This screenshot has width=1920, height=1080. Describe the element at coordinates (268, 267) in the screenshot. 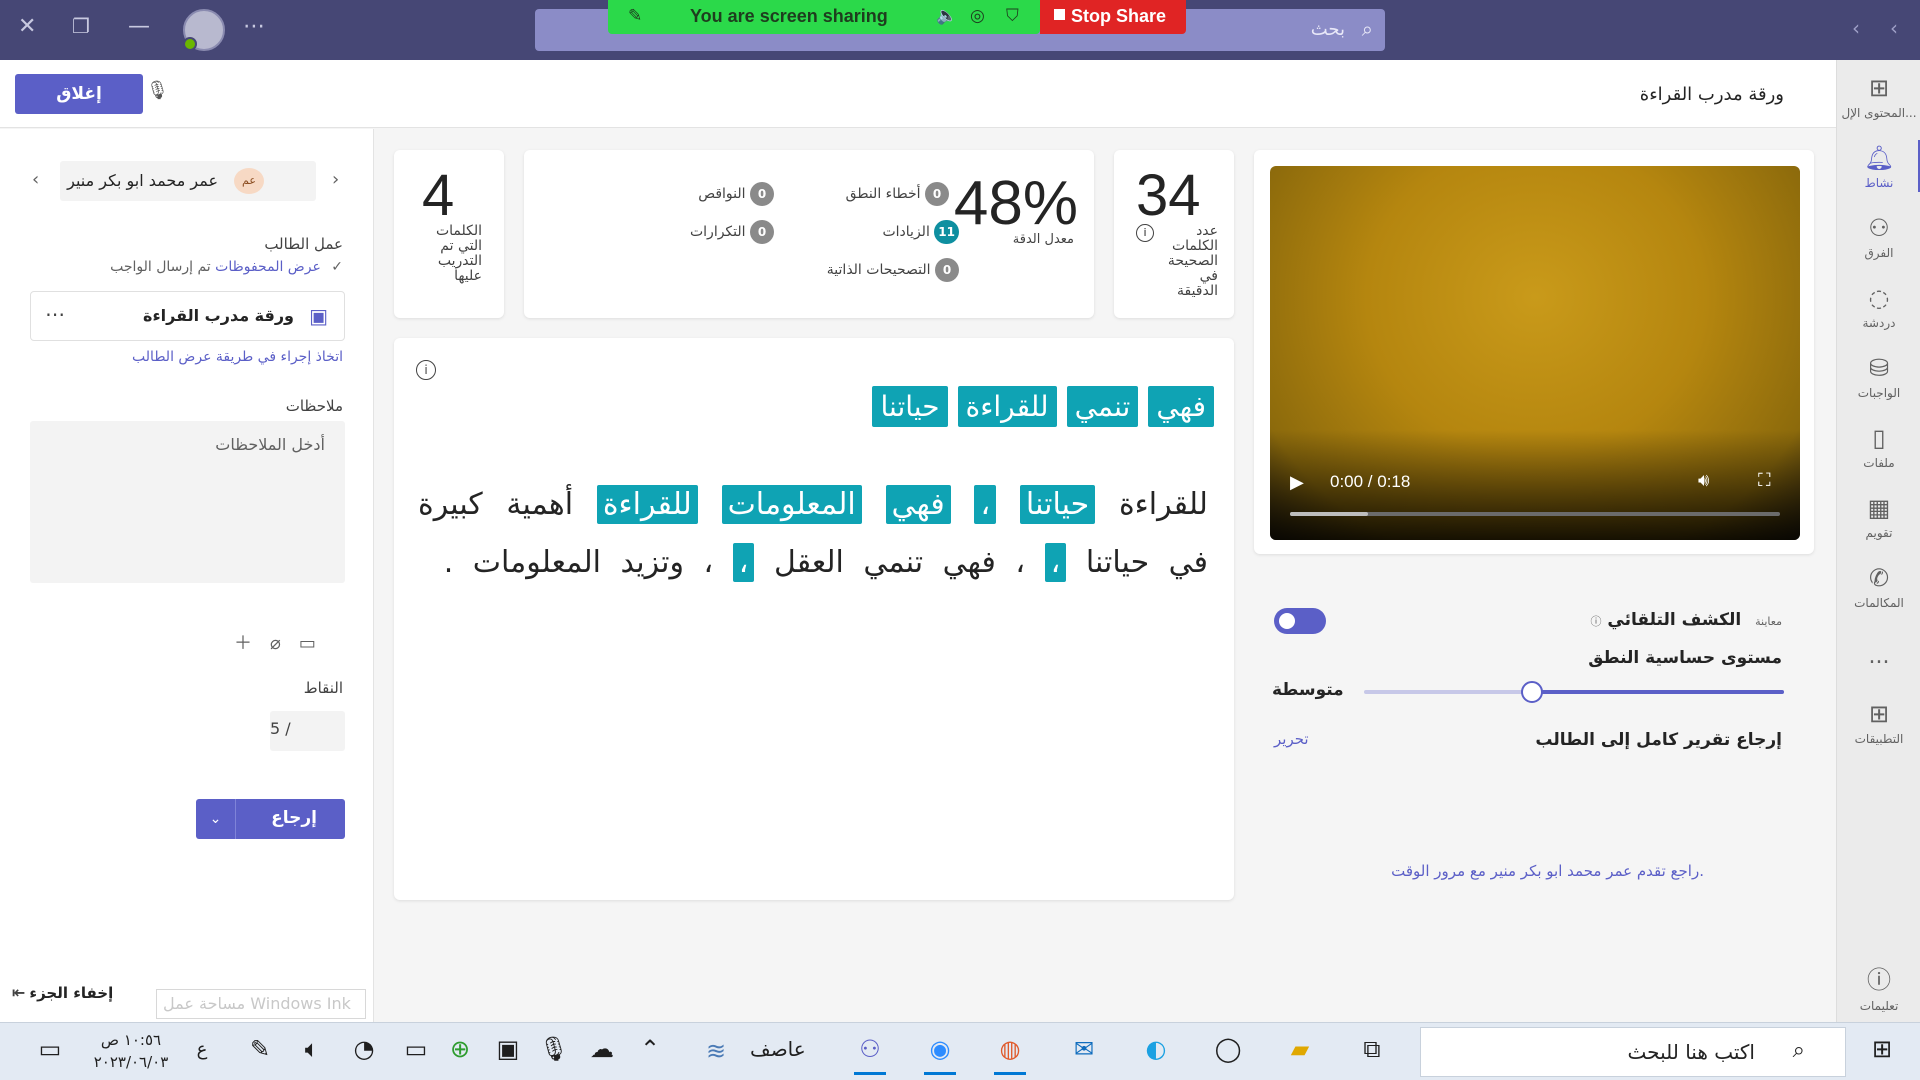

I see `view-saved-link: عرض المحفوظات` at that location.